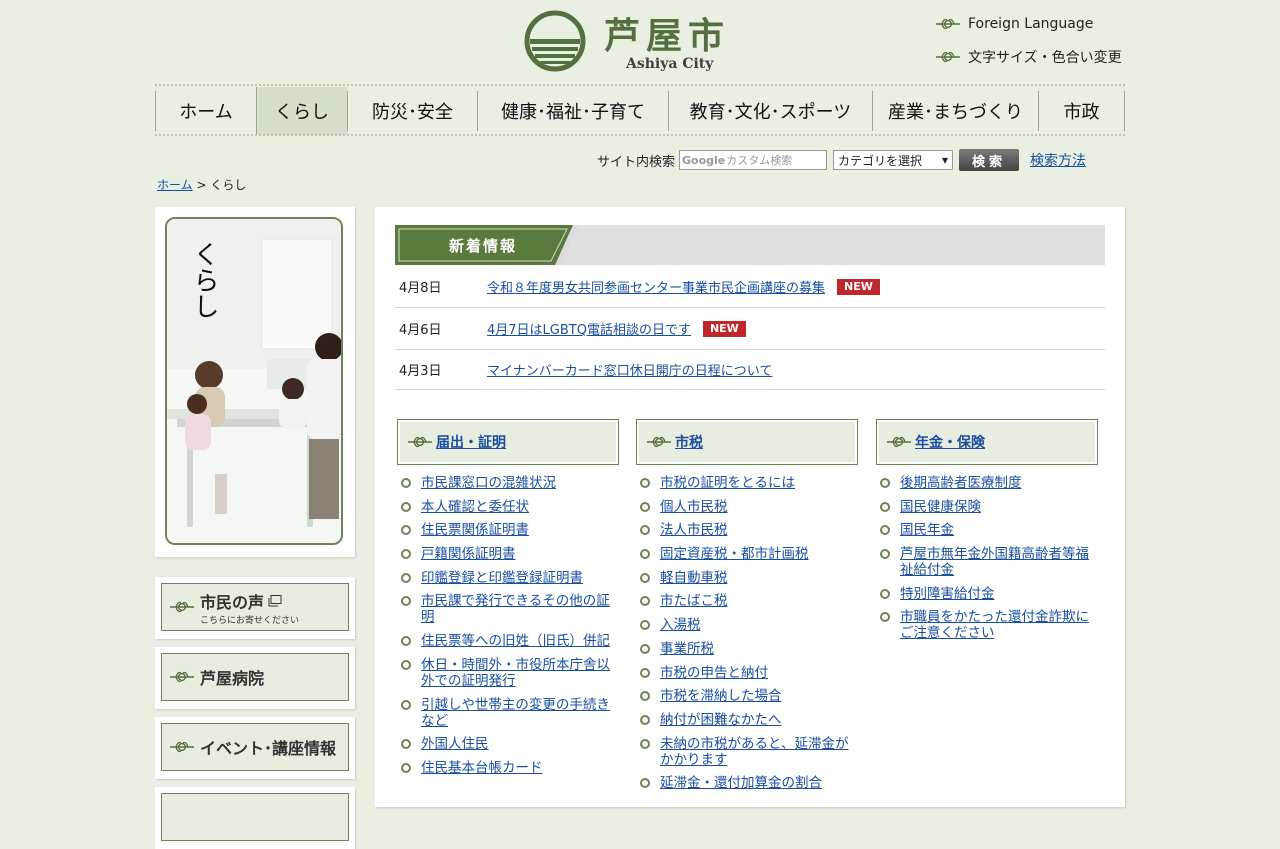  Describe the element at coordinates (555, 41) in the screenshot. I see `city-emblem-icon` at that location.